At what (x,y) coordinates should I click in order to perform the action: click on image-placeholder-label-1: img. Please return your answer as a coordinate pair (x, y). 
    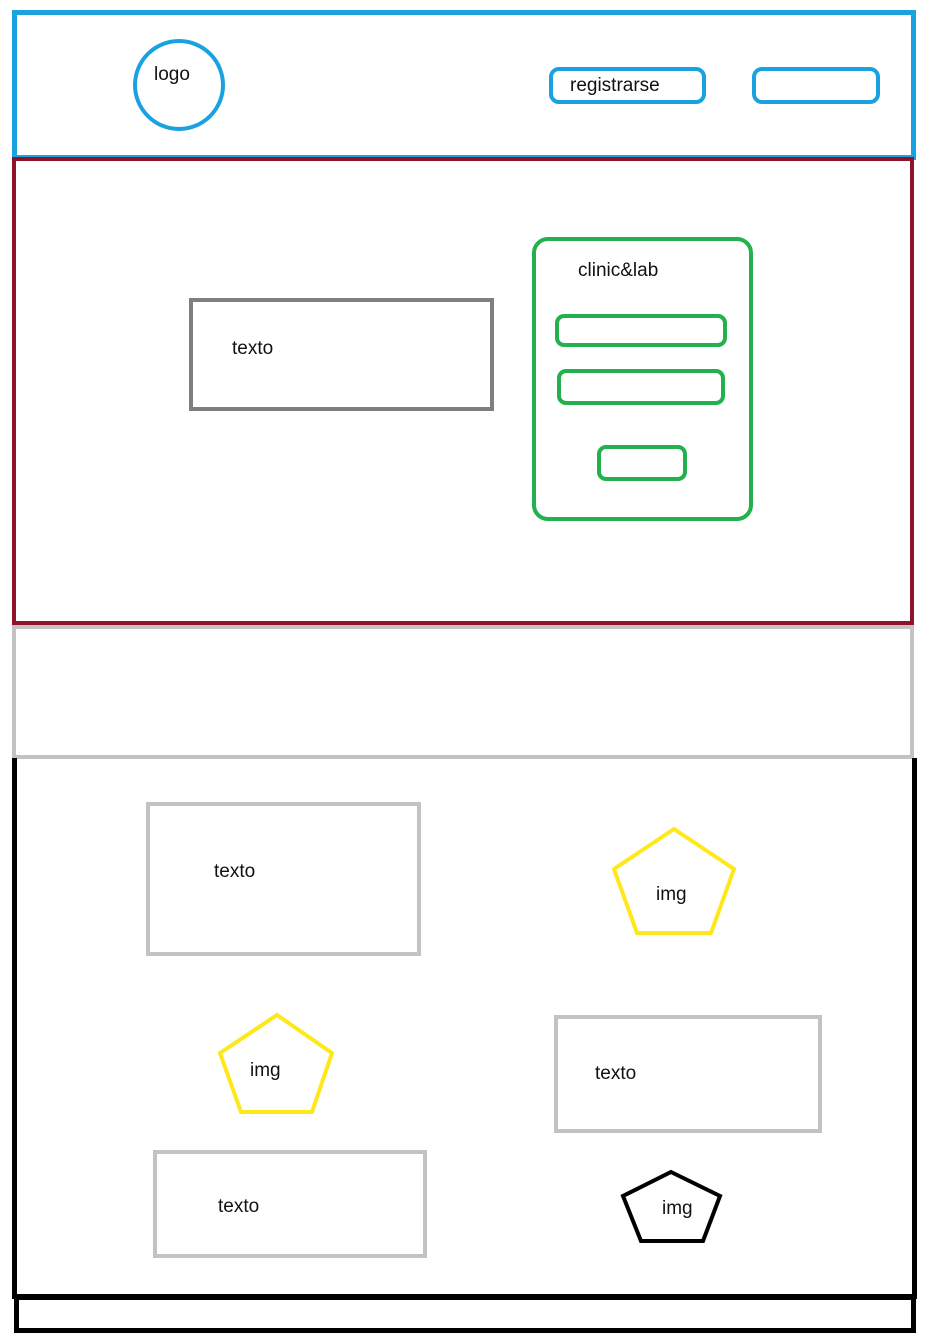
    Looking at the image, I should click on (671, 894).